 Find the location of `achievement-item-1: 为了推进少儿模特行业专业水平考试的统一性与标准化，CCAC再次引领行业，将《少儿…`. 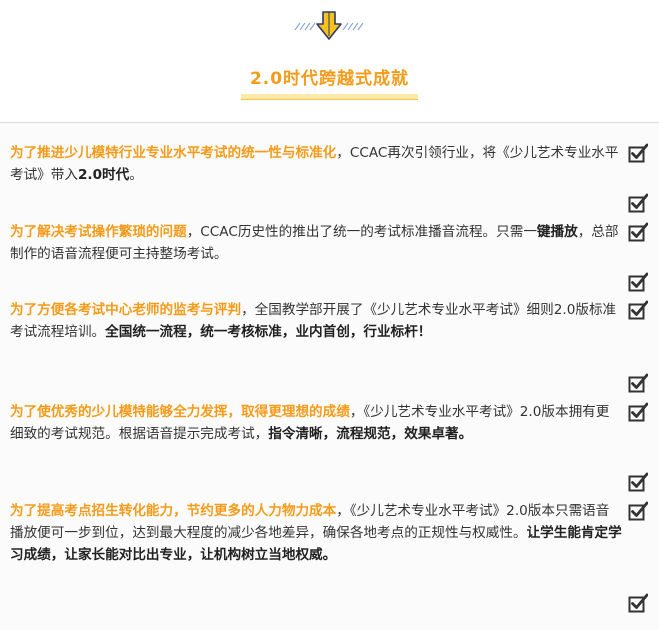

achievement-item-1: 为了推进少儿模特行业专业水平考试的统一性与标准化，CCAC再次引领行业，将《少儿… is located at coordinates (316, 164).